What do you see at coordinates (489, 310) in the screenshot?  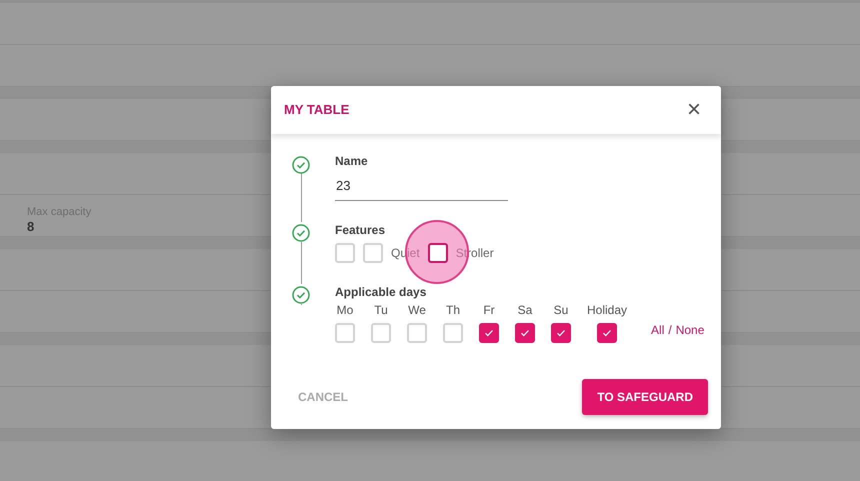 I see `day-label: Fr` at bounding box center [489, 310].